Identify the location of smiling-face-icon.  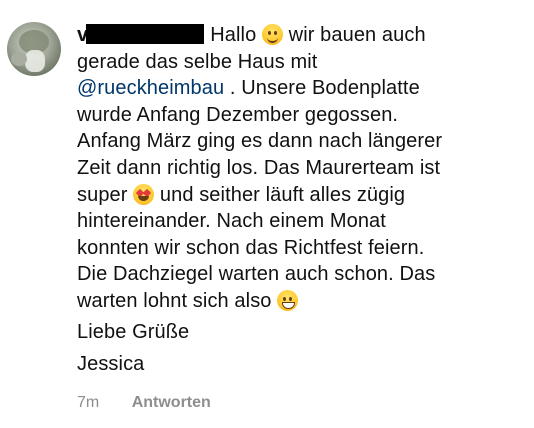
(272, 34).